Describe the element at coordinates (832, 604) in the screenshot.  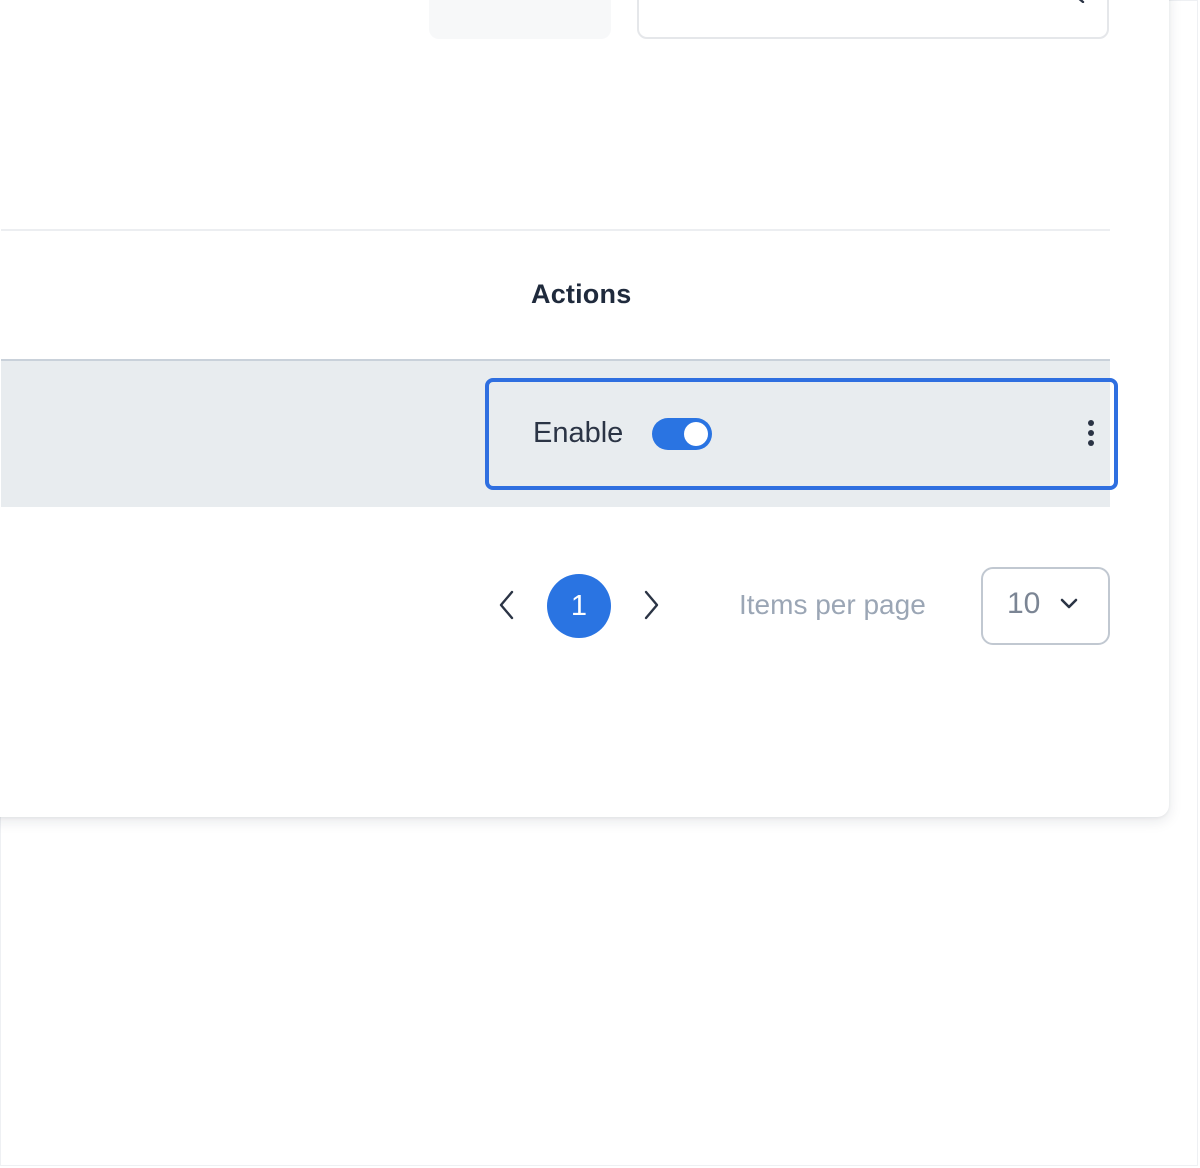
I see `items-per-page-label: Items per page` at that location.